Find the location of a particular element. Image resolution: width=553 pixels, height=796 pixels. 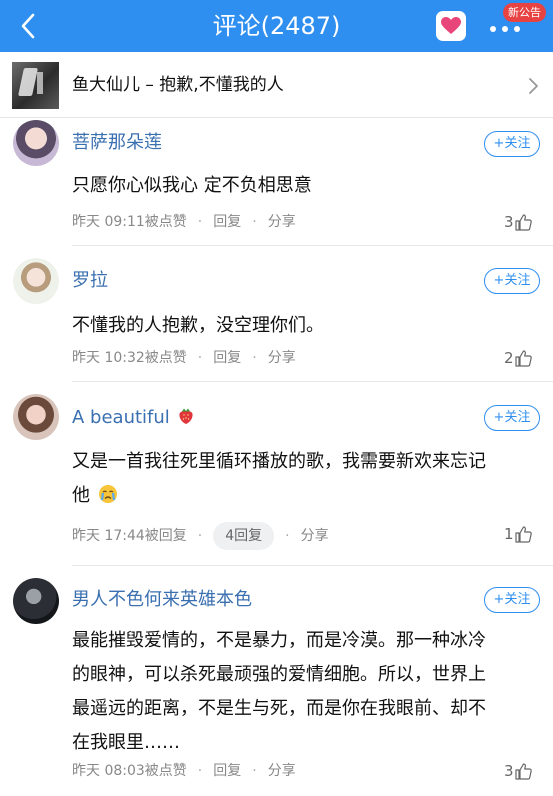

album-cover is located at coordinates (35, 85).